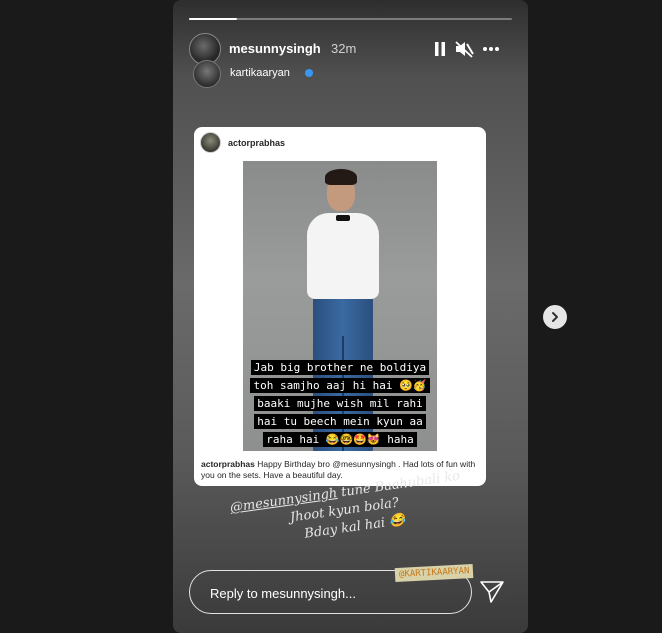 The image size is (662, 633). I want to click on story-username: mesunnysingh, so click(275, 48).